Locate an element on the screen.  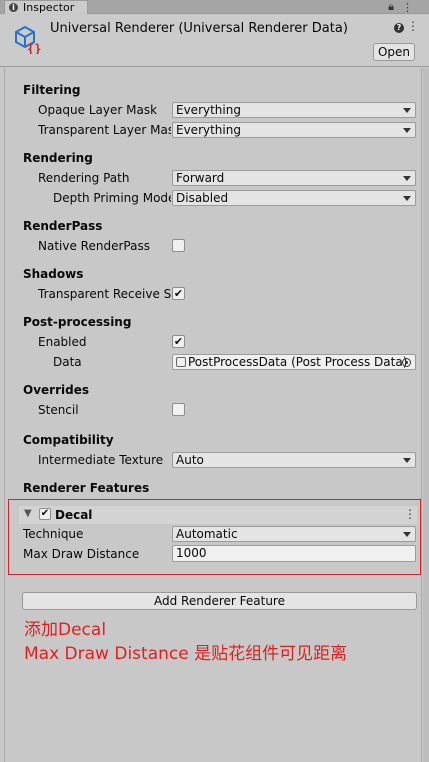
native-renderpass-checkbox is located at coordinates (178, 245).